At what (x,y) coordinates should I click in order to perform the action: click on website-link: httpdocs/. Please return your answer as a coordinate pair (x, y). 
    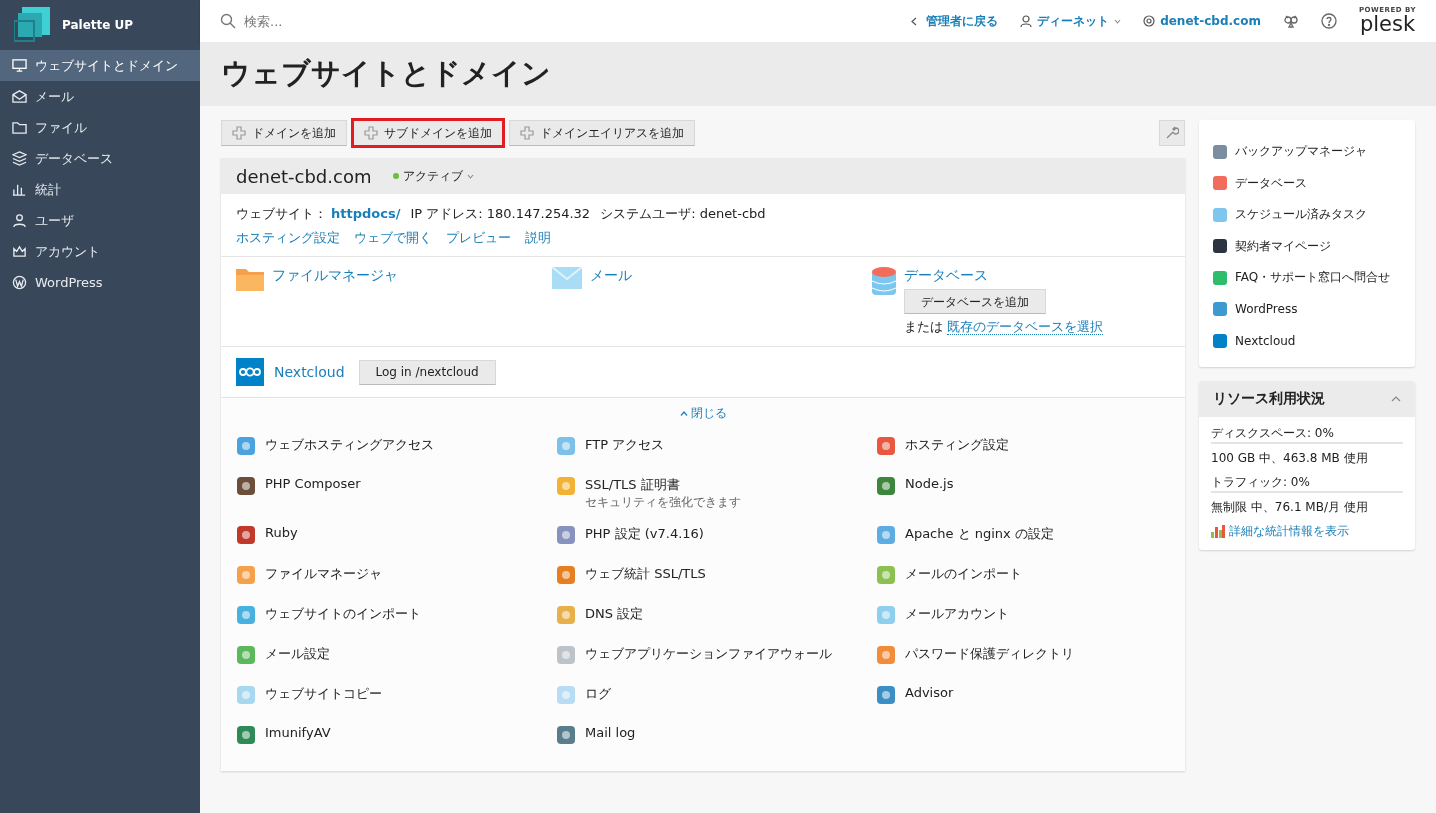
    Looking at the image, I should click on (366, 214).